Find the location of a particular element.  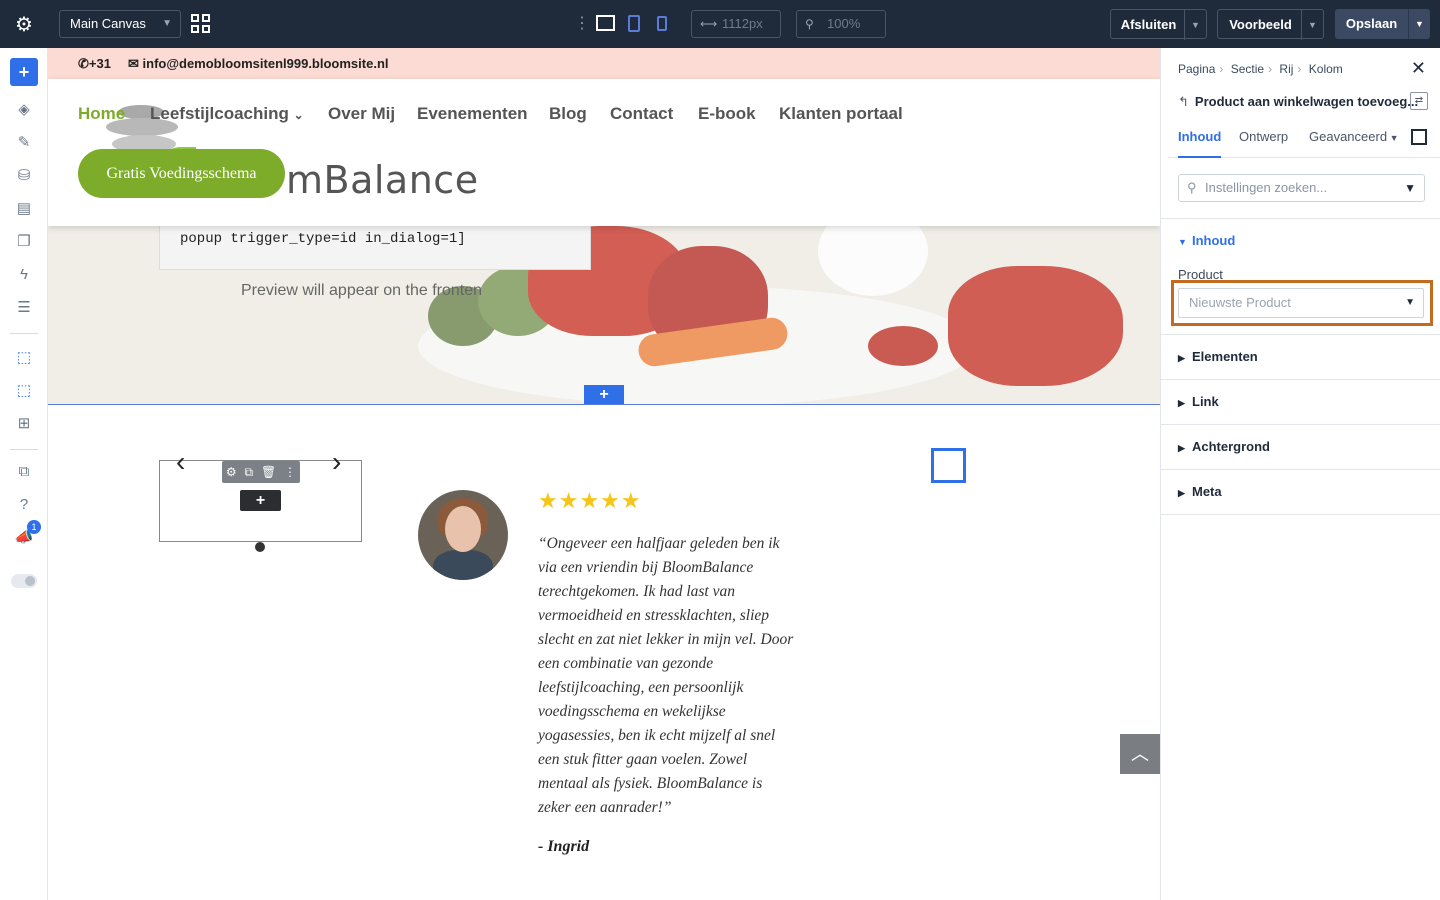

add-module-button: + is located at coordinates (260, 500).